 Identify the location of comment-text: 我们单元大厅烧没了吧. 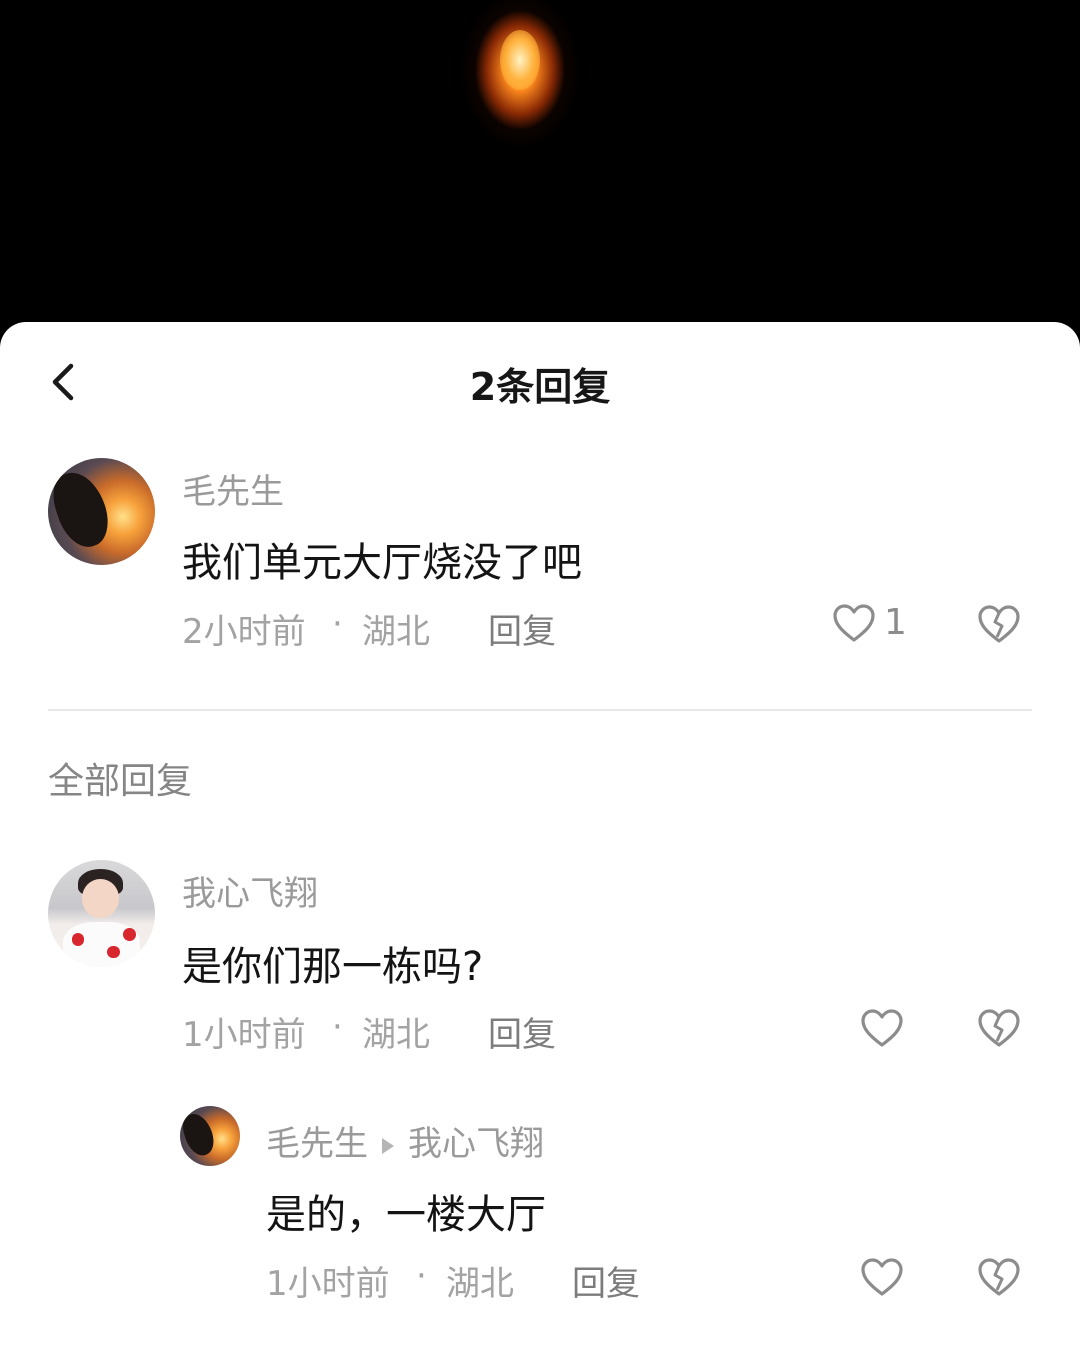
(382, 563).